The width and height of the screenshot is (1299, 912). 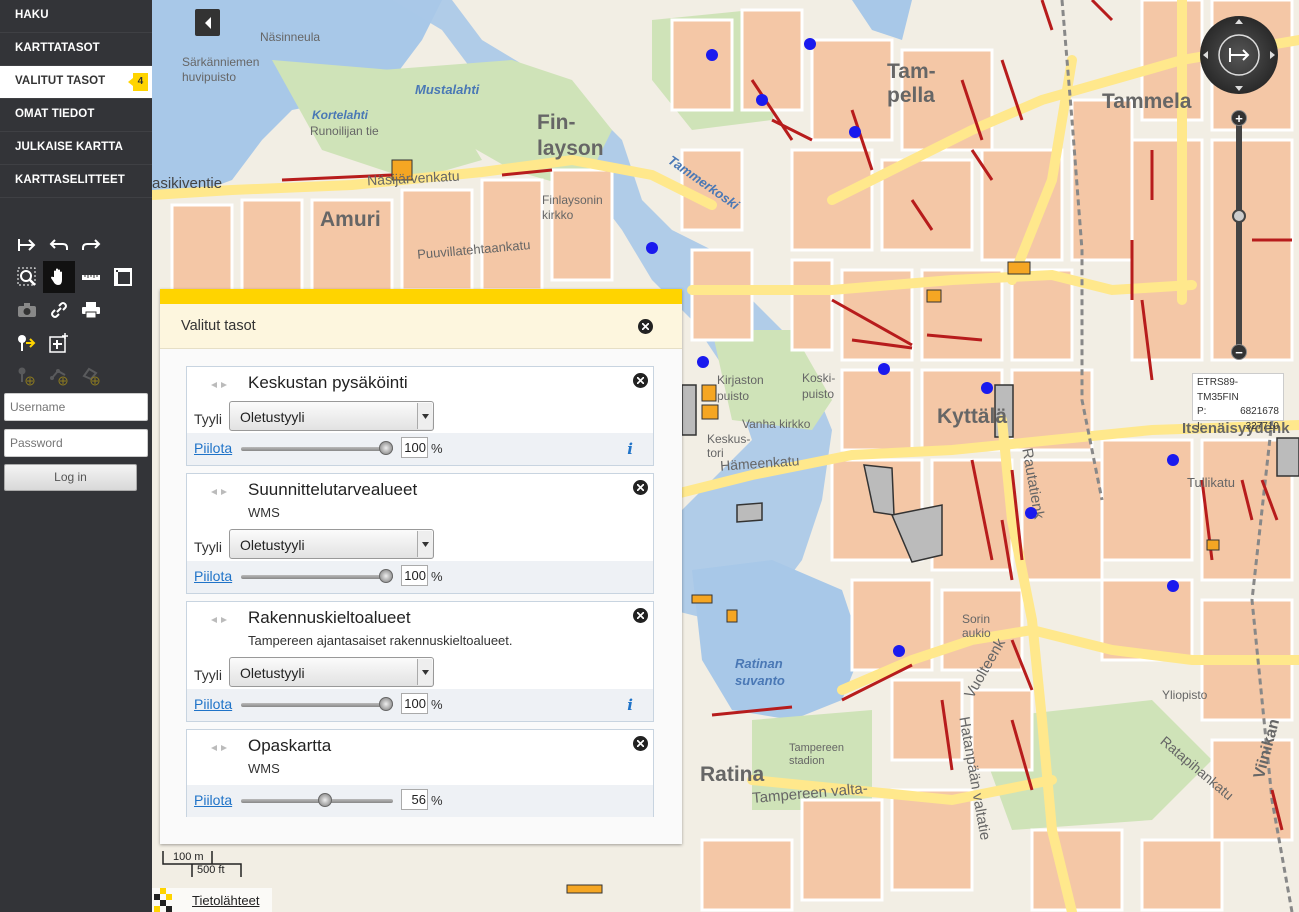 I want to click on collapse-sidebar-button, so click(x=207, y=22).